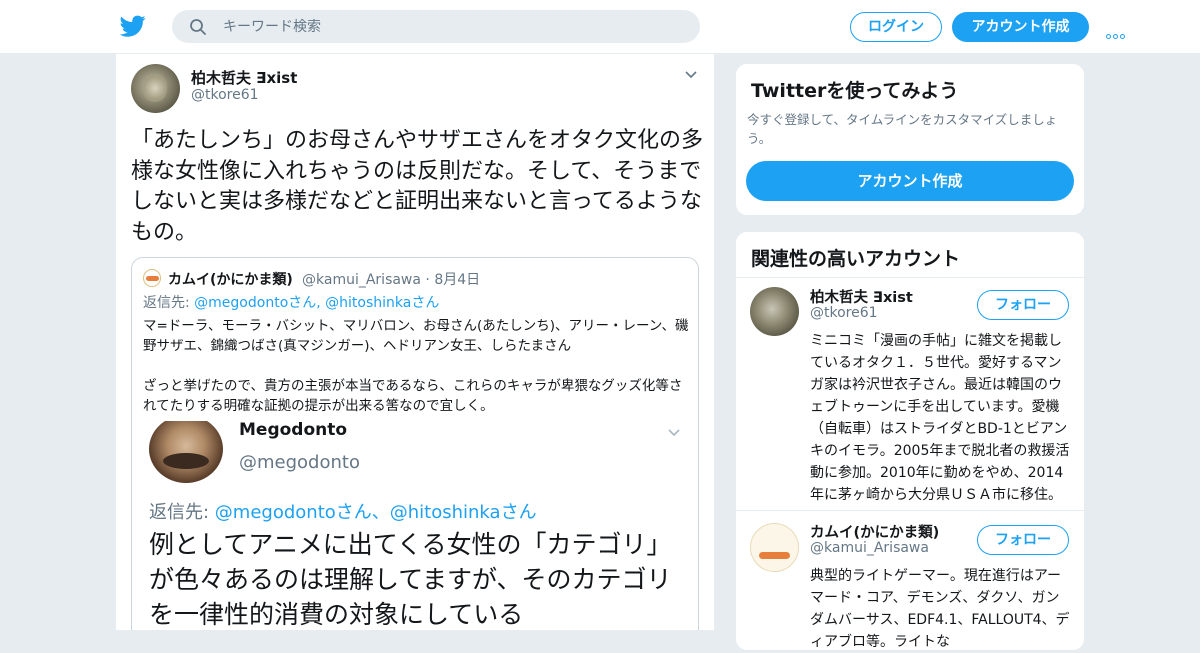 The image size is (1200, 653). I want to click on account-handle: @tkore61, so click(844, 313).